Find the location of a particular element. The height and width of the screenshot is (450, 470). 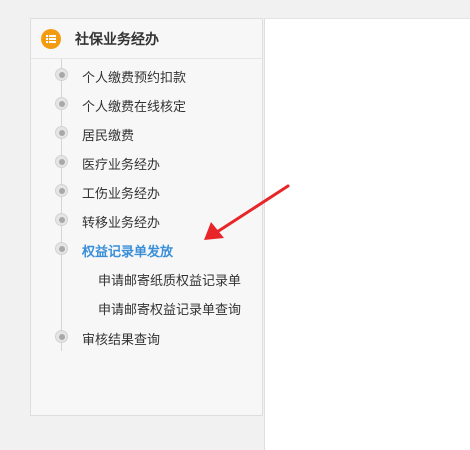

red-arrow-annotation is located at coordinates (247, 212).